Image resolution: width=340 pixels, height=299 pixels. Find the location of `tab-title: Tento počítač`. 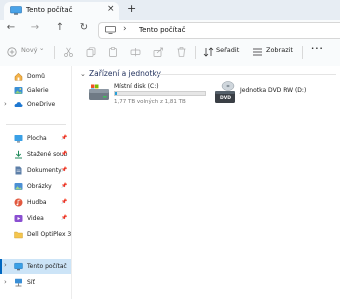

tab-title: Tento počítač is located at coordinates (49, 10).